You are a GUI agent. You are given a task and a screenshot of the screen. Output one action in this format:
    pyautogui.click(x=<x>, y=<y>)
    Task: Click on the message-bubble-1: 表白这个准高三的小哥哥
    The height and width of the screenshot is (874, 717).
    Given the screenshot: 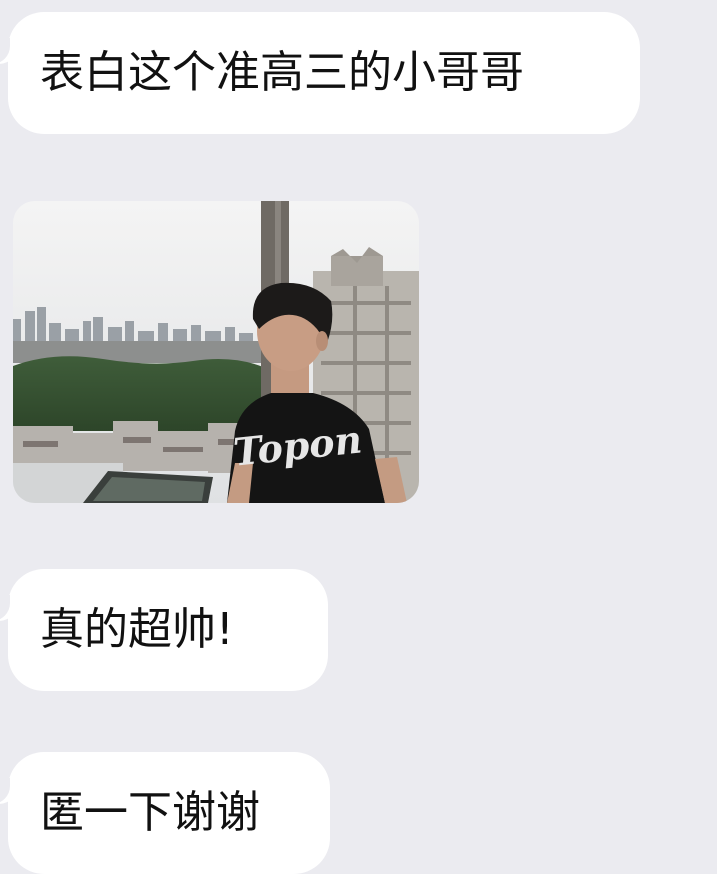 What is the action you would take?
    pyautogui.click(x=320, y=73)
    